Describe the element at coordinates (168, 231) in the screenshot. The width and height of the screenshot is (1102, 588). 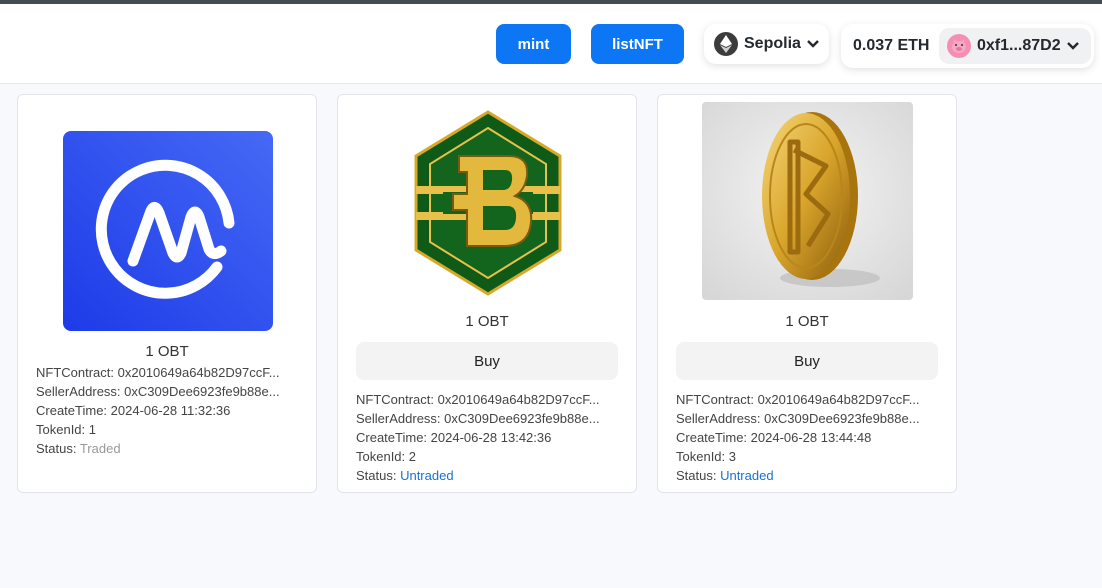
I see `nft-image-coinmarketcap` at that location.